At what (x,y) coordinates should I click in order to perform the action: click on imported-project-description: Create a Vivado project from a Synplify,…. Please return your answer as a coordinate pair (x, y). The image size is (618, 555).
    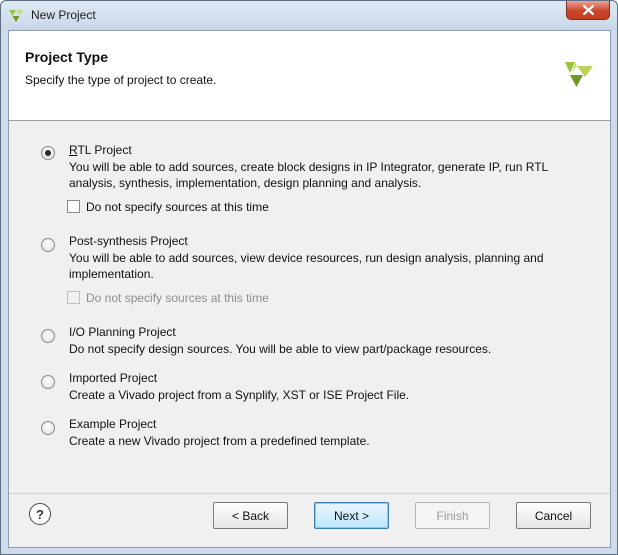
    Looking at the image, I should click on (239, 395).